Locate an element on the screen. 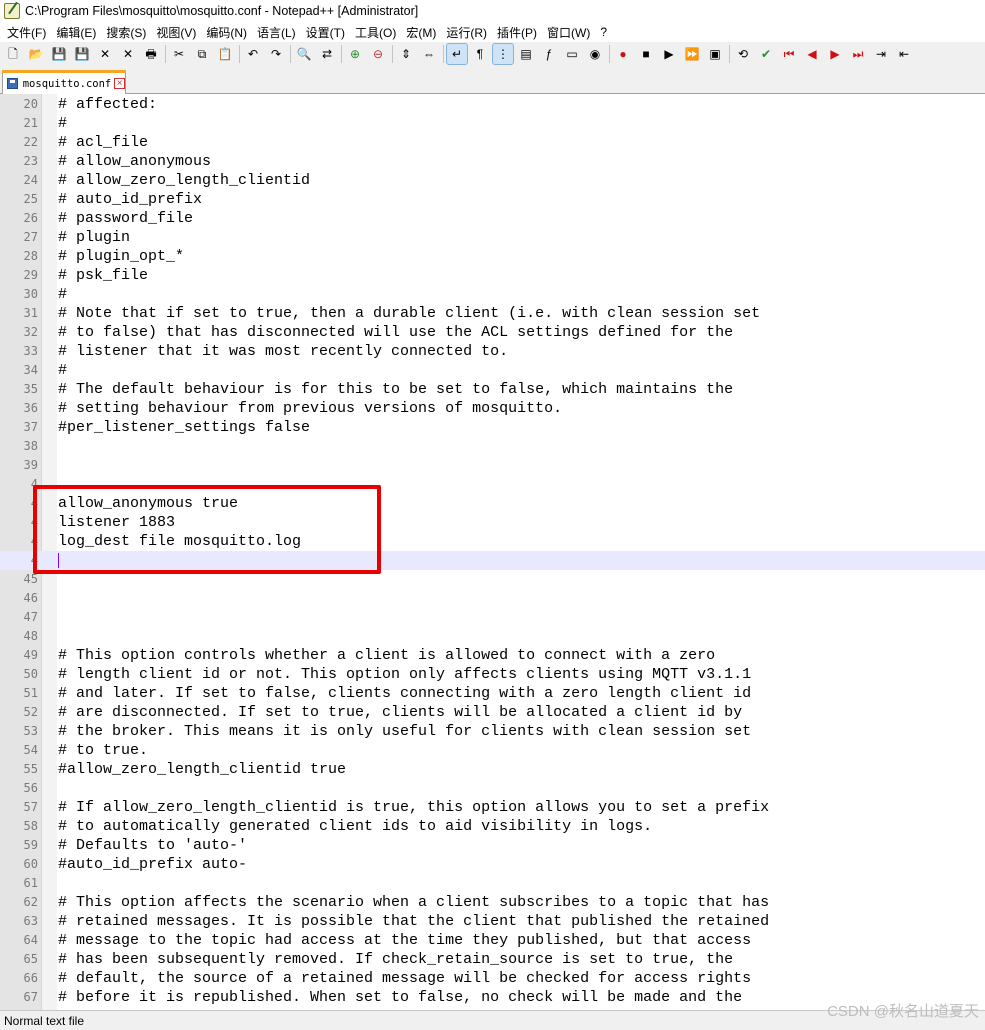  line-text: #auto_id_prefix auto- is located at coordinates (152, 864).